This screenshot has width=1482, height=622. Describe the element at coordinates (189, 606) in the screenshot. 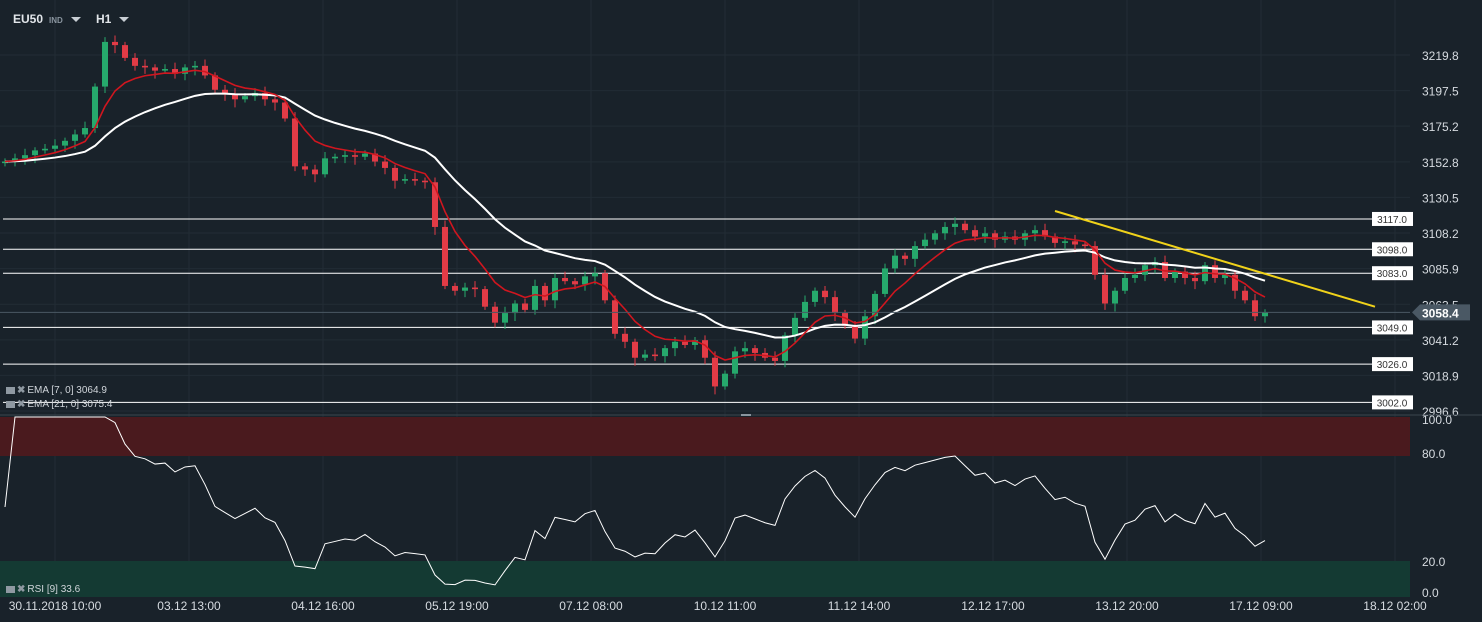

I see `time-label: 03.12 13:00` at that location.